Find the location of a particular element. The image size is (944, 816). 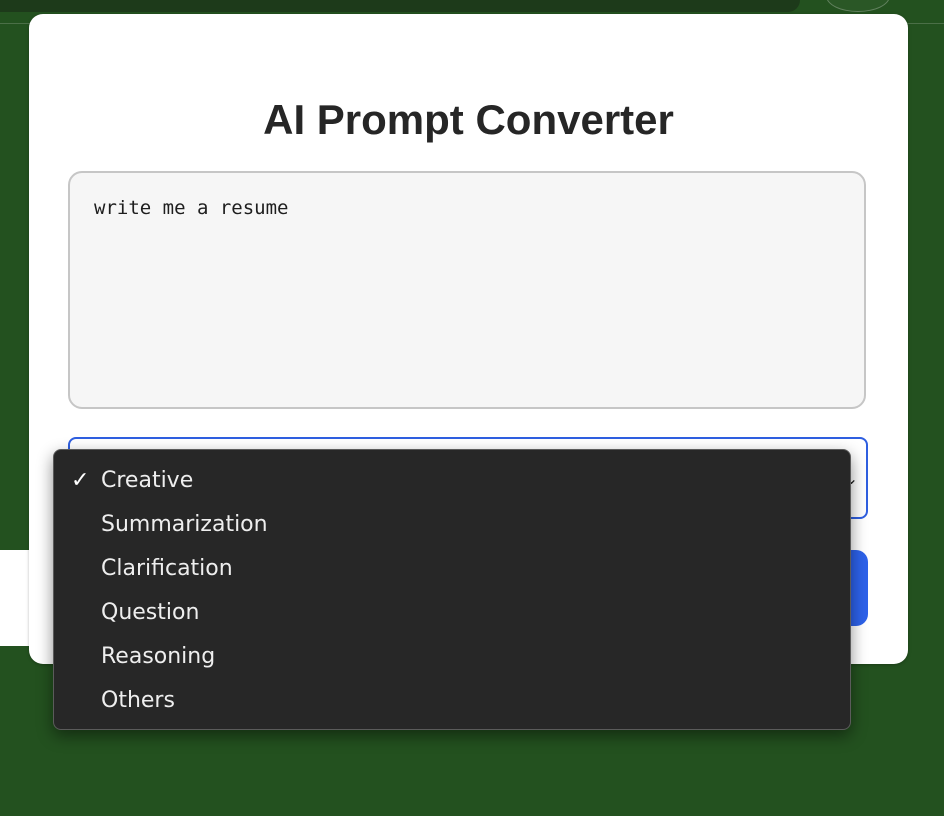

option-reasoning: Reasoning is located at coordinates (452, 657).